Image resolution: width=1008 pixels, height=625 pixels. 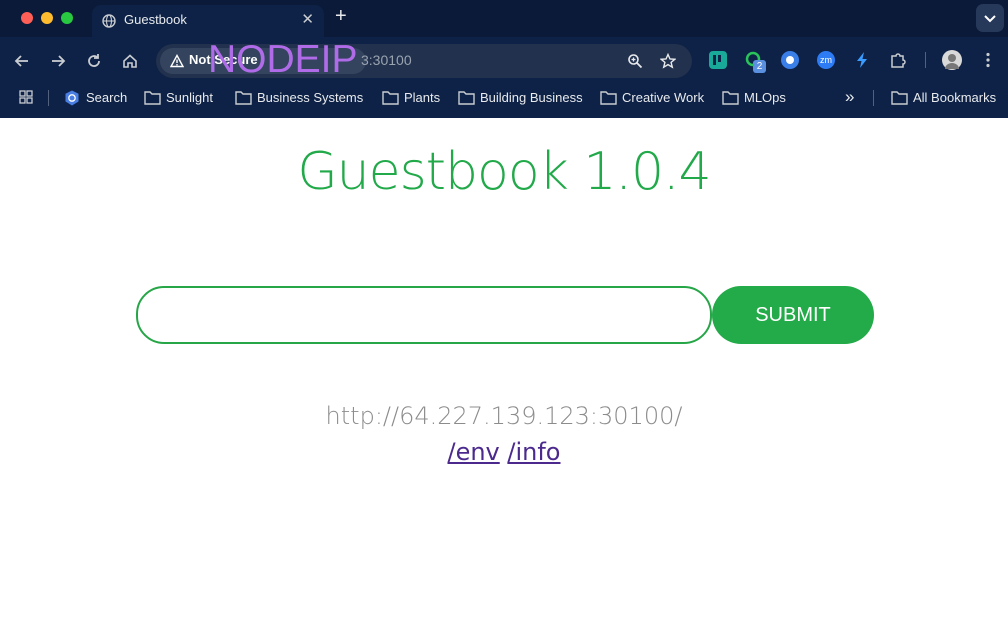 What do you see at coordinates (663, 97) in the screenshot?
I see `bookmark-label: Creative Work` at bounding box center [663, 97].